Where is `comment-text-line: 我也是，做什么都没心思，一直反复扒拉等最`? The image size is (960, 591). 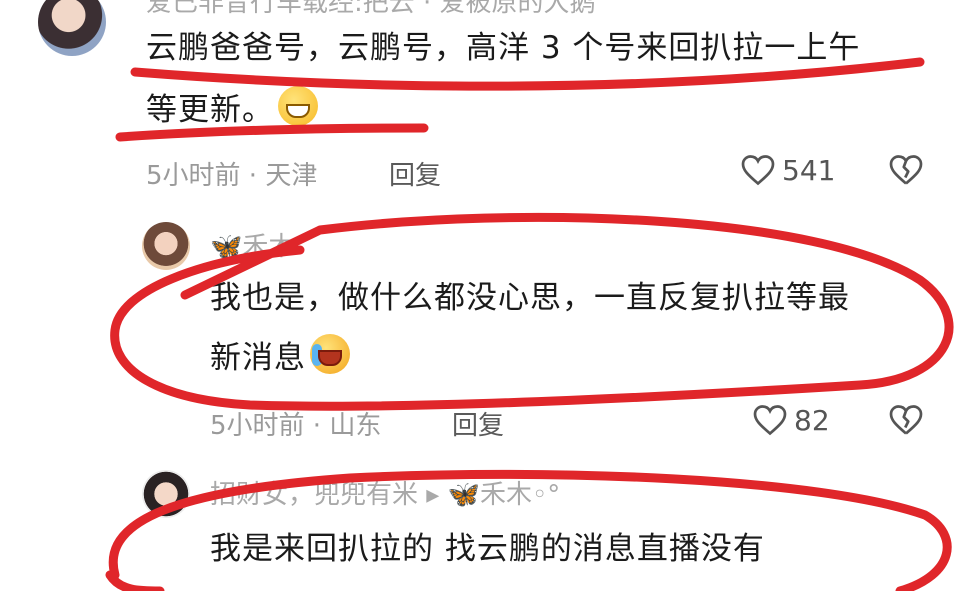
comment-text-line: 我也是，做什么都没心思，一直反复扒拉等最 is located at coordinates (530, 298).